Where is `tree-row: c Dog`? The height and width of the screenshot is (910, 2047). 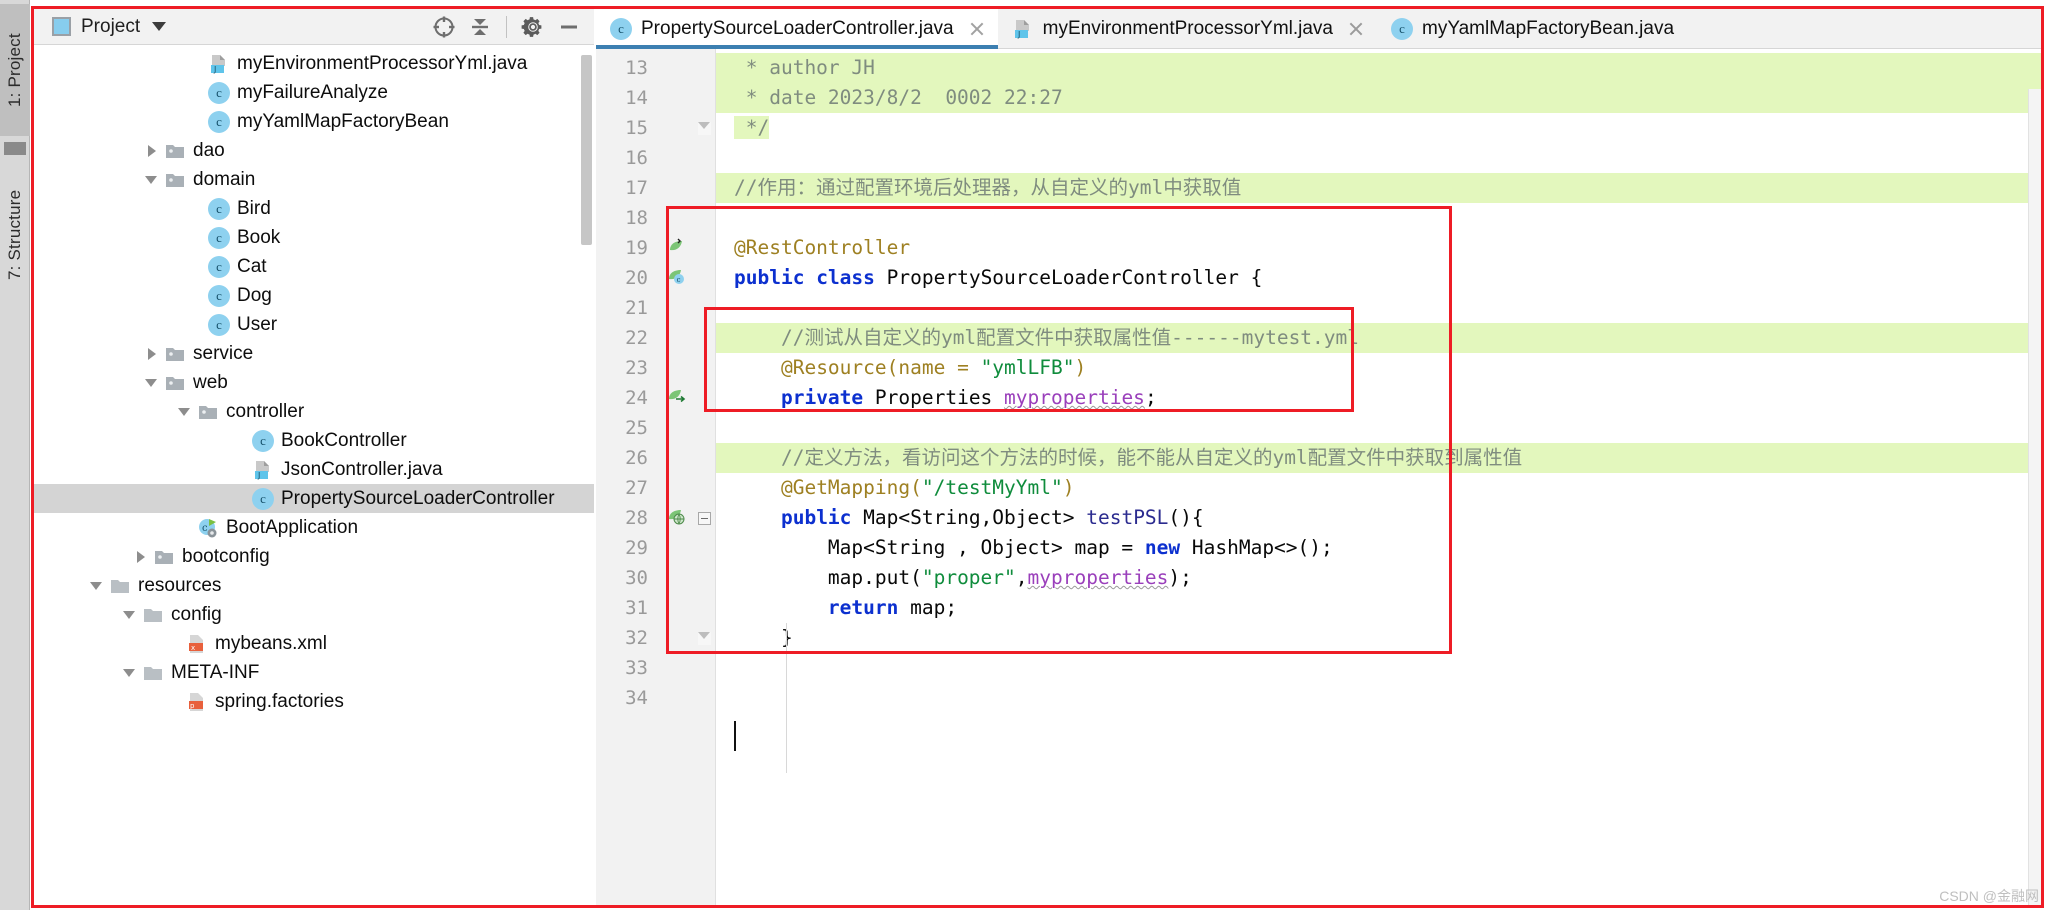 tree-row: c Dog is located at coordinates (314, 295).